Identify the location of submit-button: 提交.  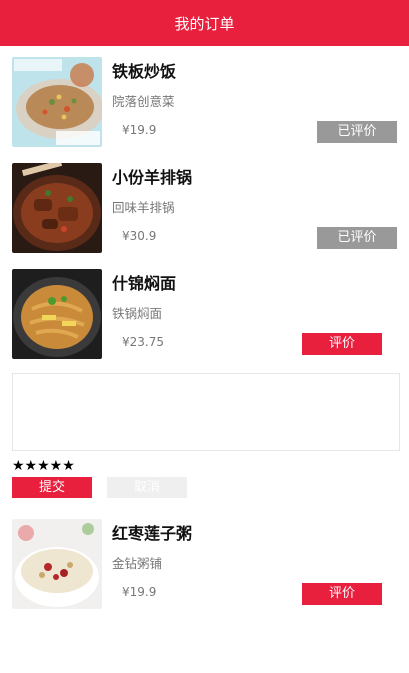
(52, 487).